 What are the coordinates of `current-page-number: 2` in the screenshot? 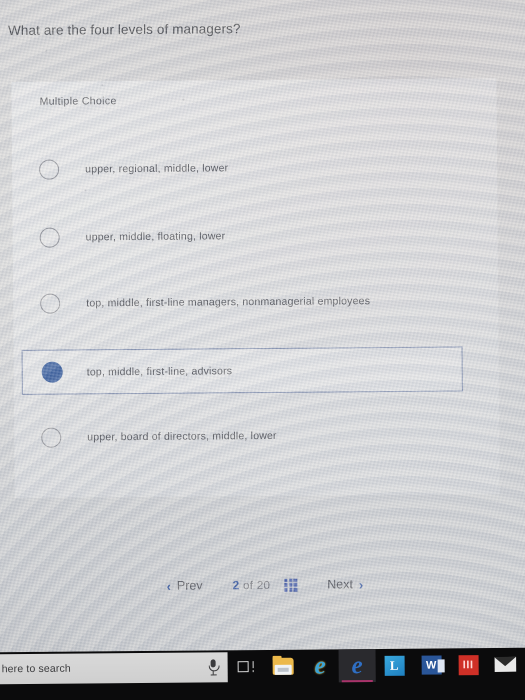 It's located at (236, 585).